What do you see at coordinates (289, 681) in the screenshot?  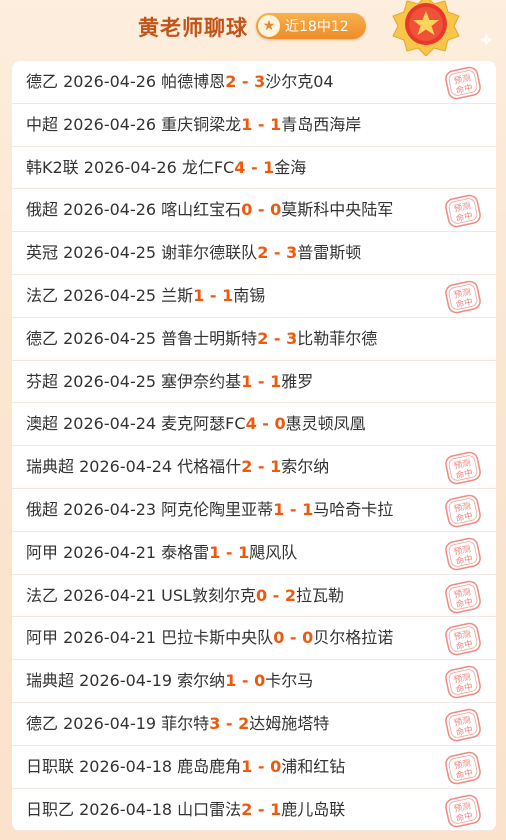 I see `away-team: 卡尔马` at bounding box center [289, 681].